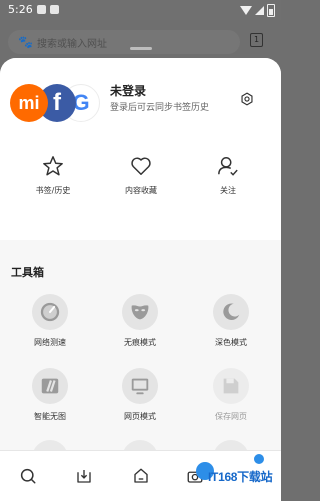 The image size is (320, 501). What do you see at coordinates (256, 40) in the screenshot?
I see `tab-count-button: 1` at bounding box center [256, 40].